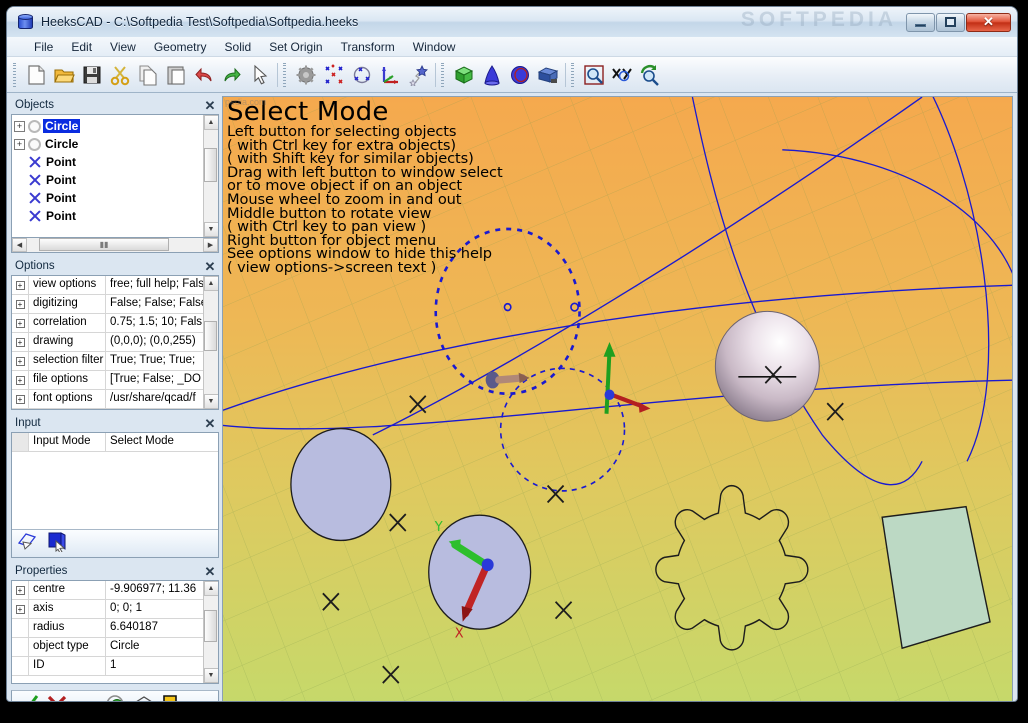  Describe the element at coordinates (154, 609) in the screenshot. I see `property-value: 0; 0; 1` at that location.